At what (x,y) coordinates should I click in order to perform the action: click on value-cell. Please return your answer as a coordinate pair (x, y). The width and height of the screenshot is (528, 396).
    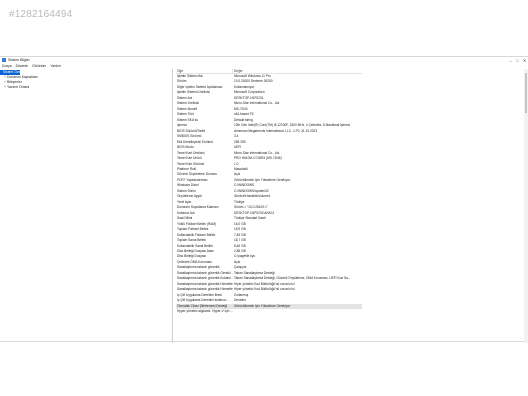
    Looking at the image, I should click on (297, 311).